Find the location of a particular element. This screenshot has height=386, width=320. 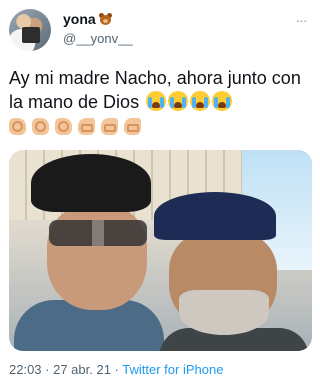

tweet-source-link: Twitter for iPhone is located at coordinates (172, 369).